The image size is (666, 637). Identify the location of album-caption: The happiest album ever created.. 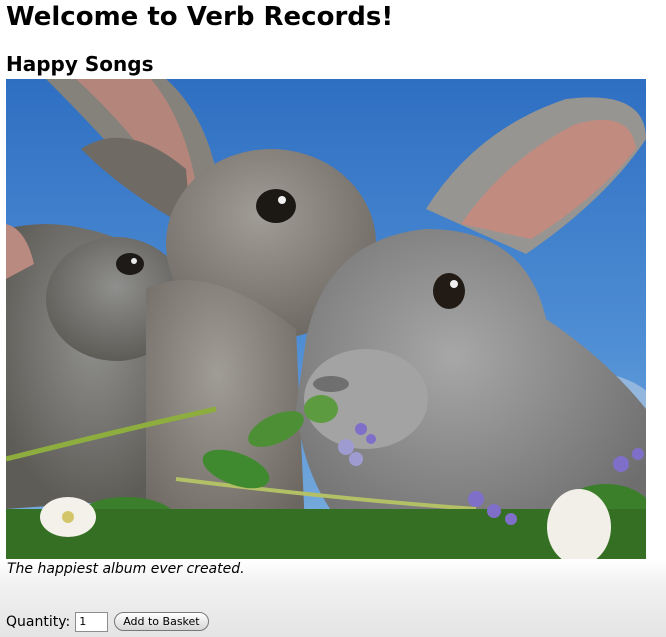
(126, 569).